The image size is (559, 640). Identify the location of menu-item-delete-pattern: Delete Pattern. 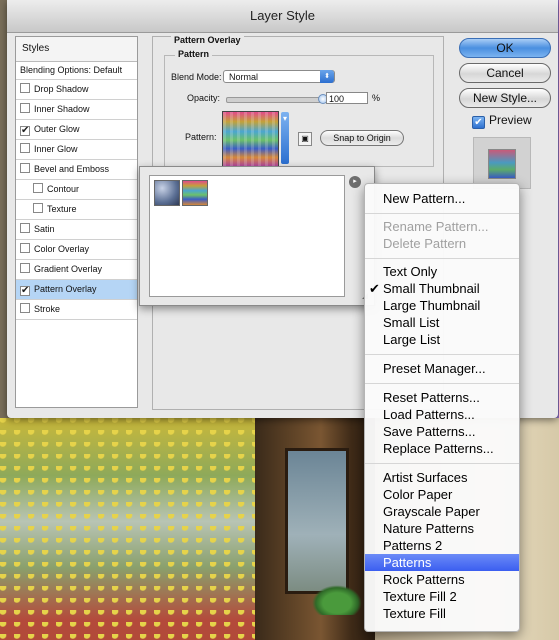
(425, 243).